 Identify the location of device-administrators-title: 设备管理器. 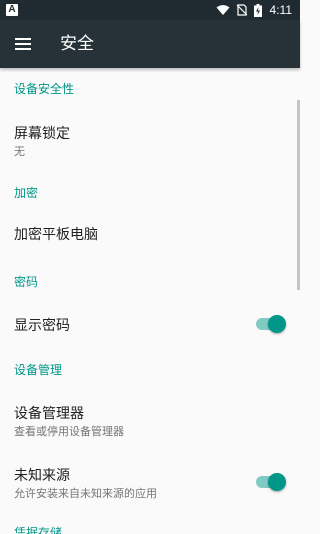
(49, 414).